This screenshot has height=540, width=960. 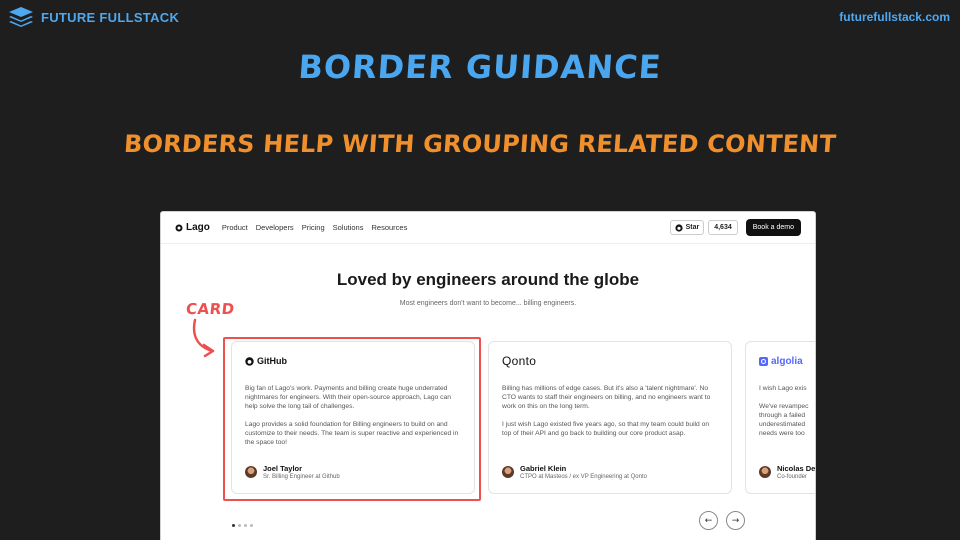 What do you see at coordinates (488, 279) in the screenshot?
I see `section-title: Loved by engineers around the globe` at bounding box center [488, 279].